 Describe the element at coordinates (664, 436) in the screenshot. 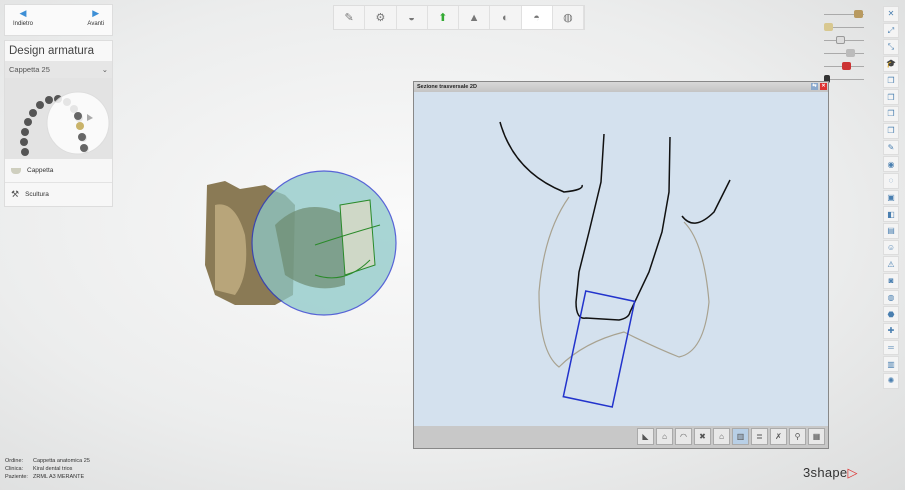

I see `margin-view-icon: ⌂` at that location.